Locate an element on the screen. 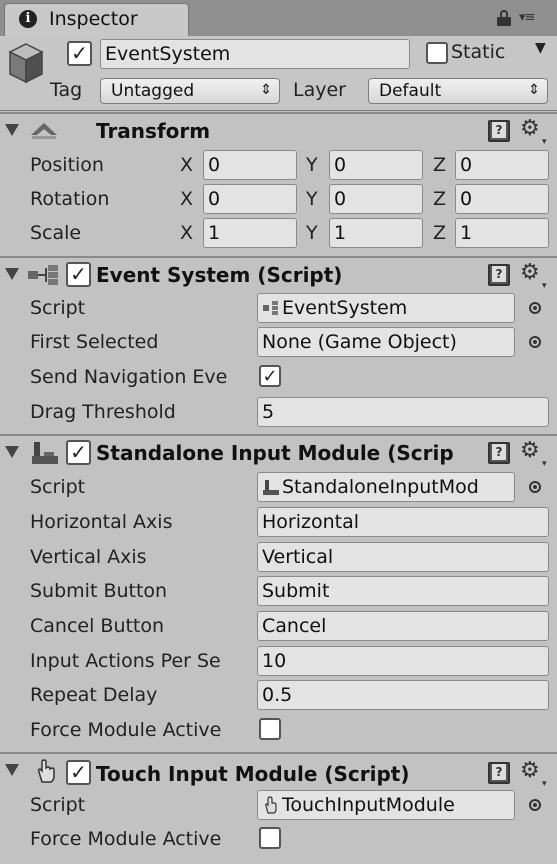 This screenshot has width=557, height=864. vertical-axis-field: Vertical is located at coordinates (403, 557).